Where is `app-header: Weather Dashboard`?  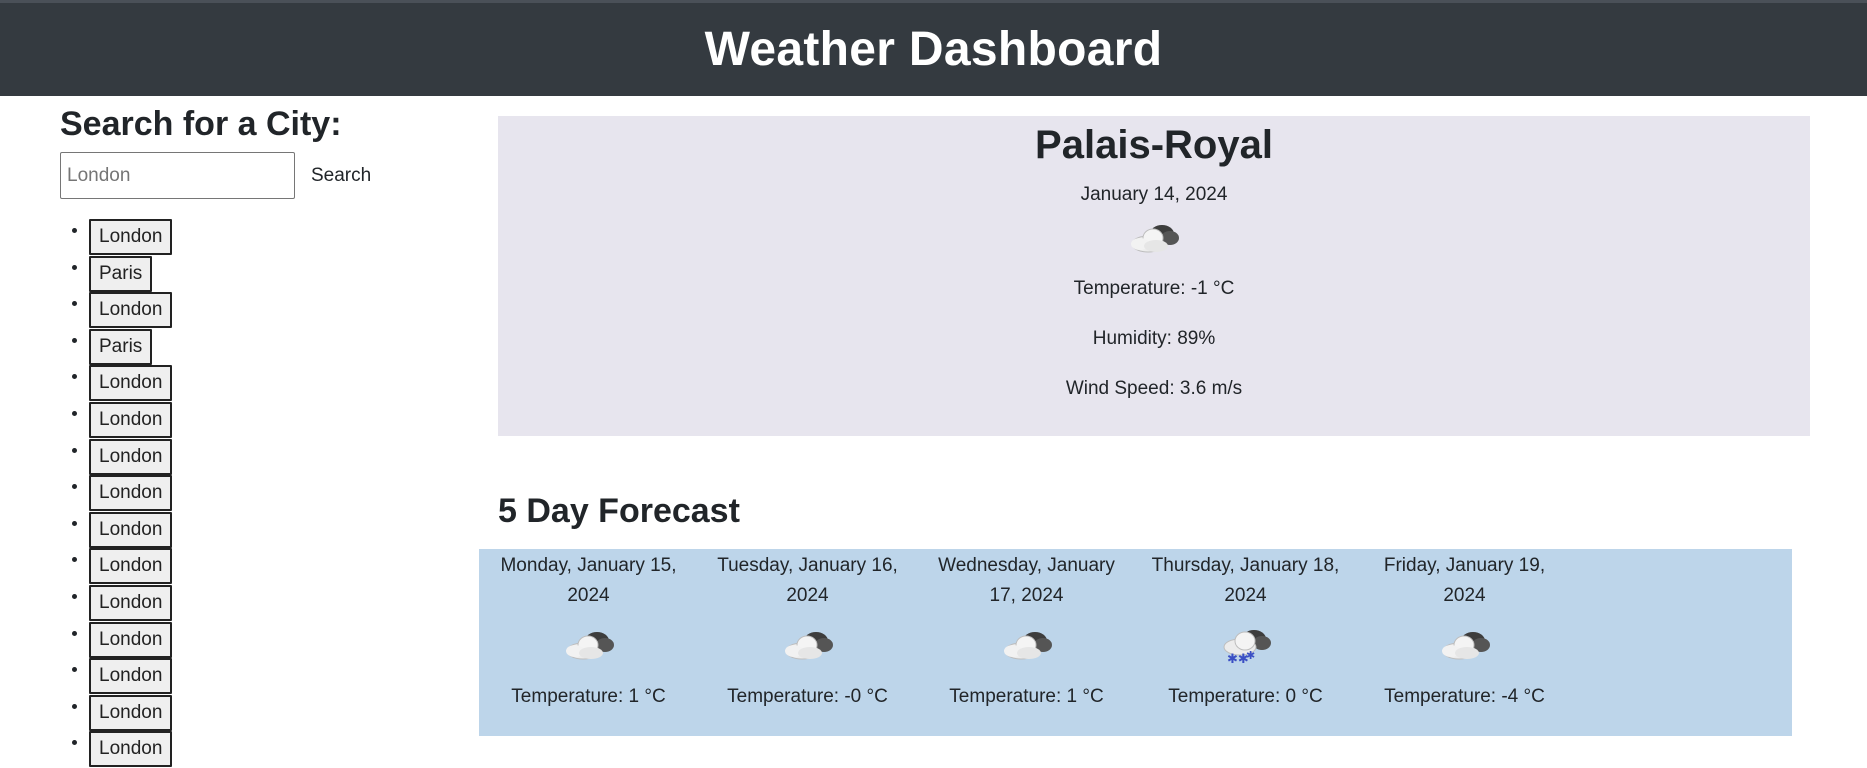 app-header: Weather Dashboard is located at coordinates (933, 48).